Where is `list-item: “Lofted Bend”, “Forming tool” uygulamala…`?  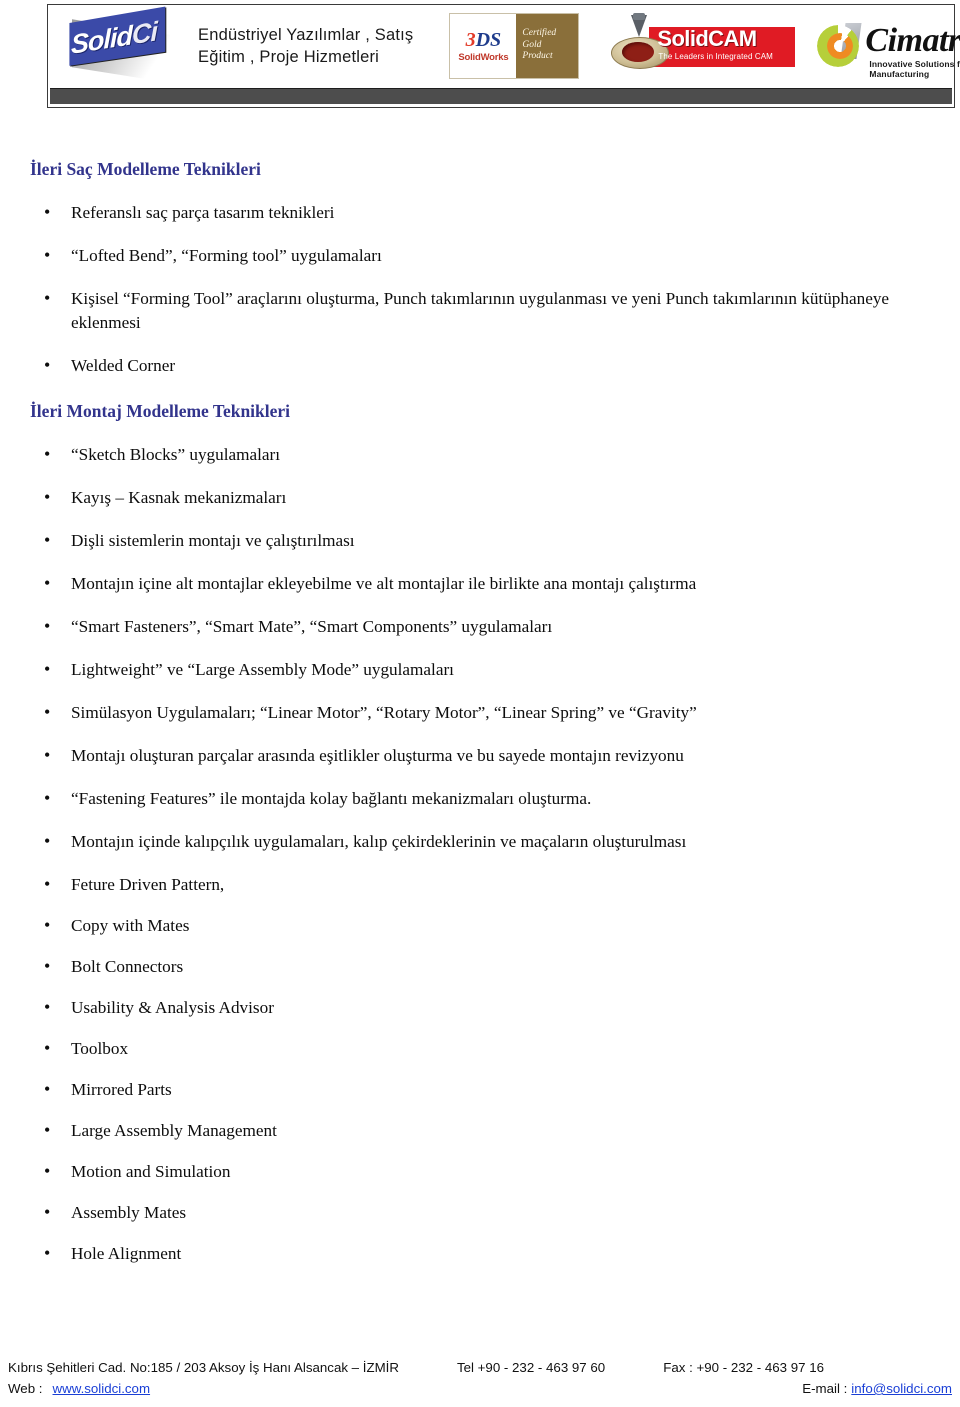 list-item: “Lofted Bend”, “Forming tool” uygulamala… is located at coordinates (480, 255).